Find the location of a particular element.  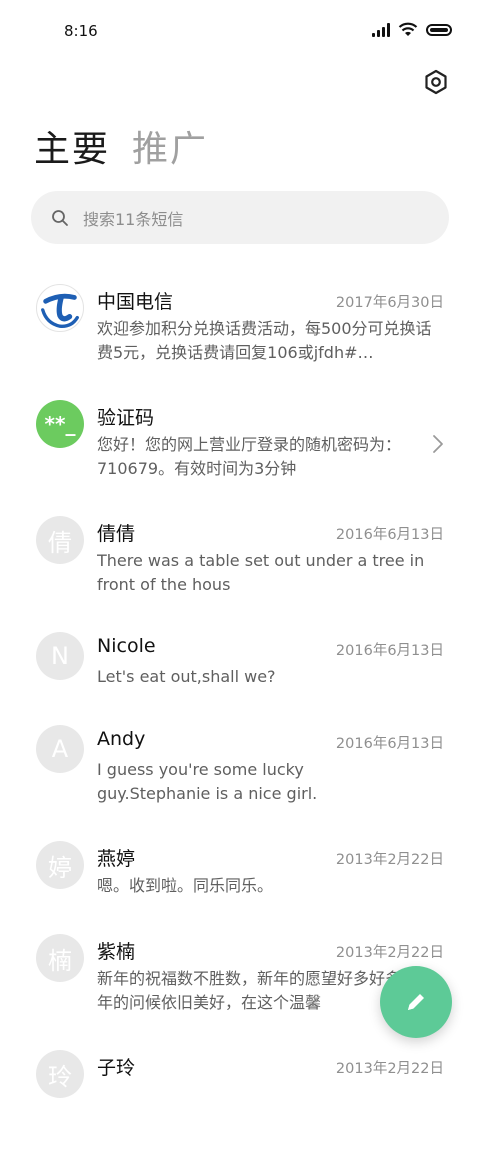

contact-name: 燕婷 is located at coordinates (116, 859).